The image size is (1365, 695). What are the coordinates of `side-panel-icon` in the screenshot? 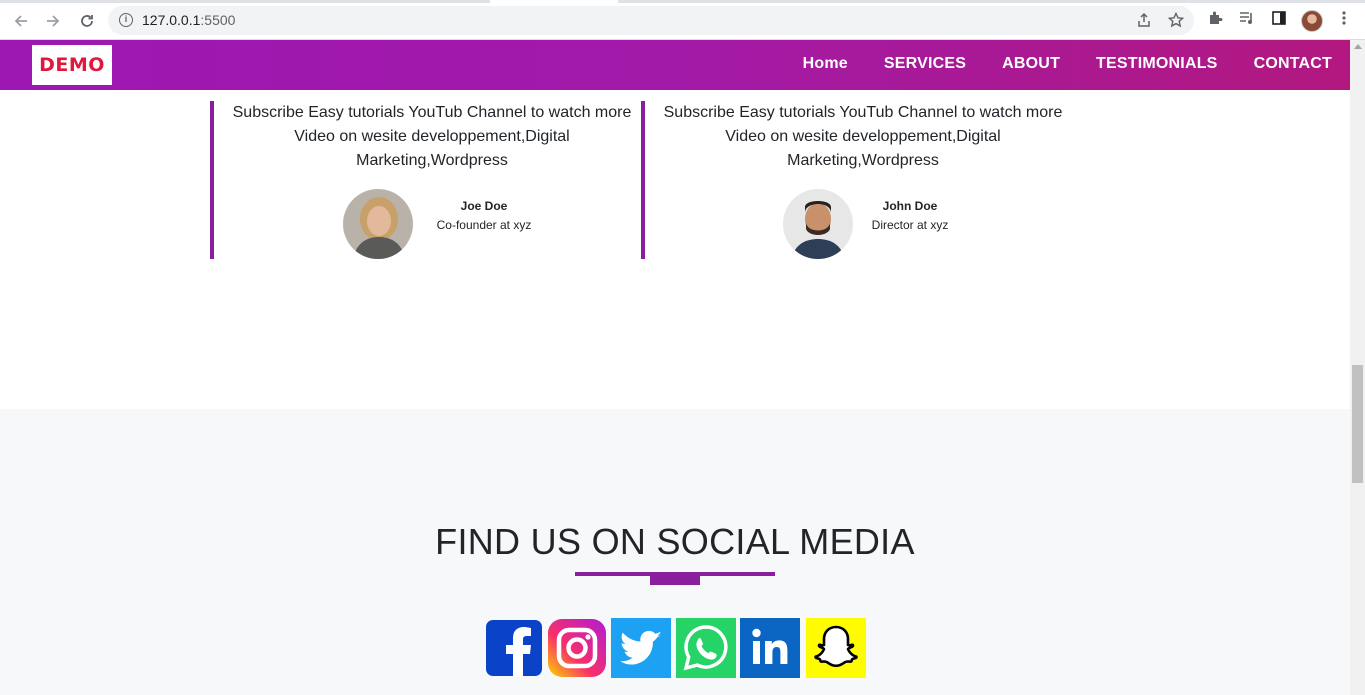 It's located at (1279, 20).